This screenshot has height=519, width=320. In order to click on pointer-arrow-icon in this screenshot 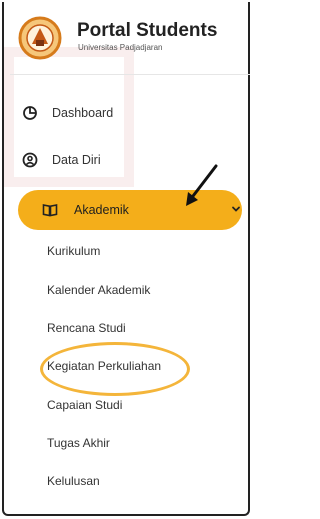, I will do `click(202, 185)`.